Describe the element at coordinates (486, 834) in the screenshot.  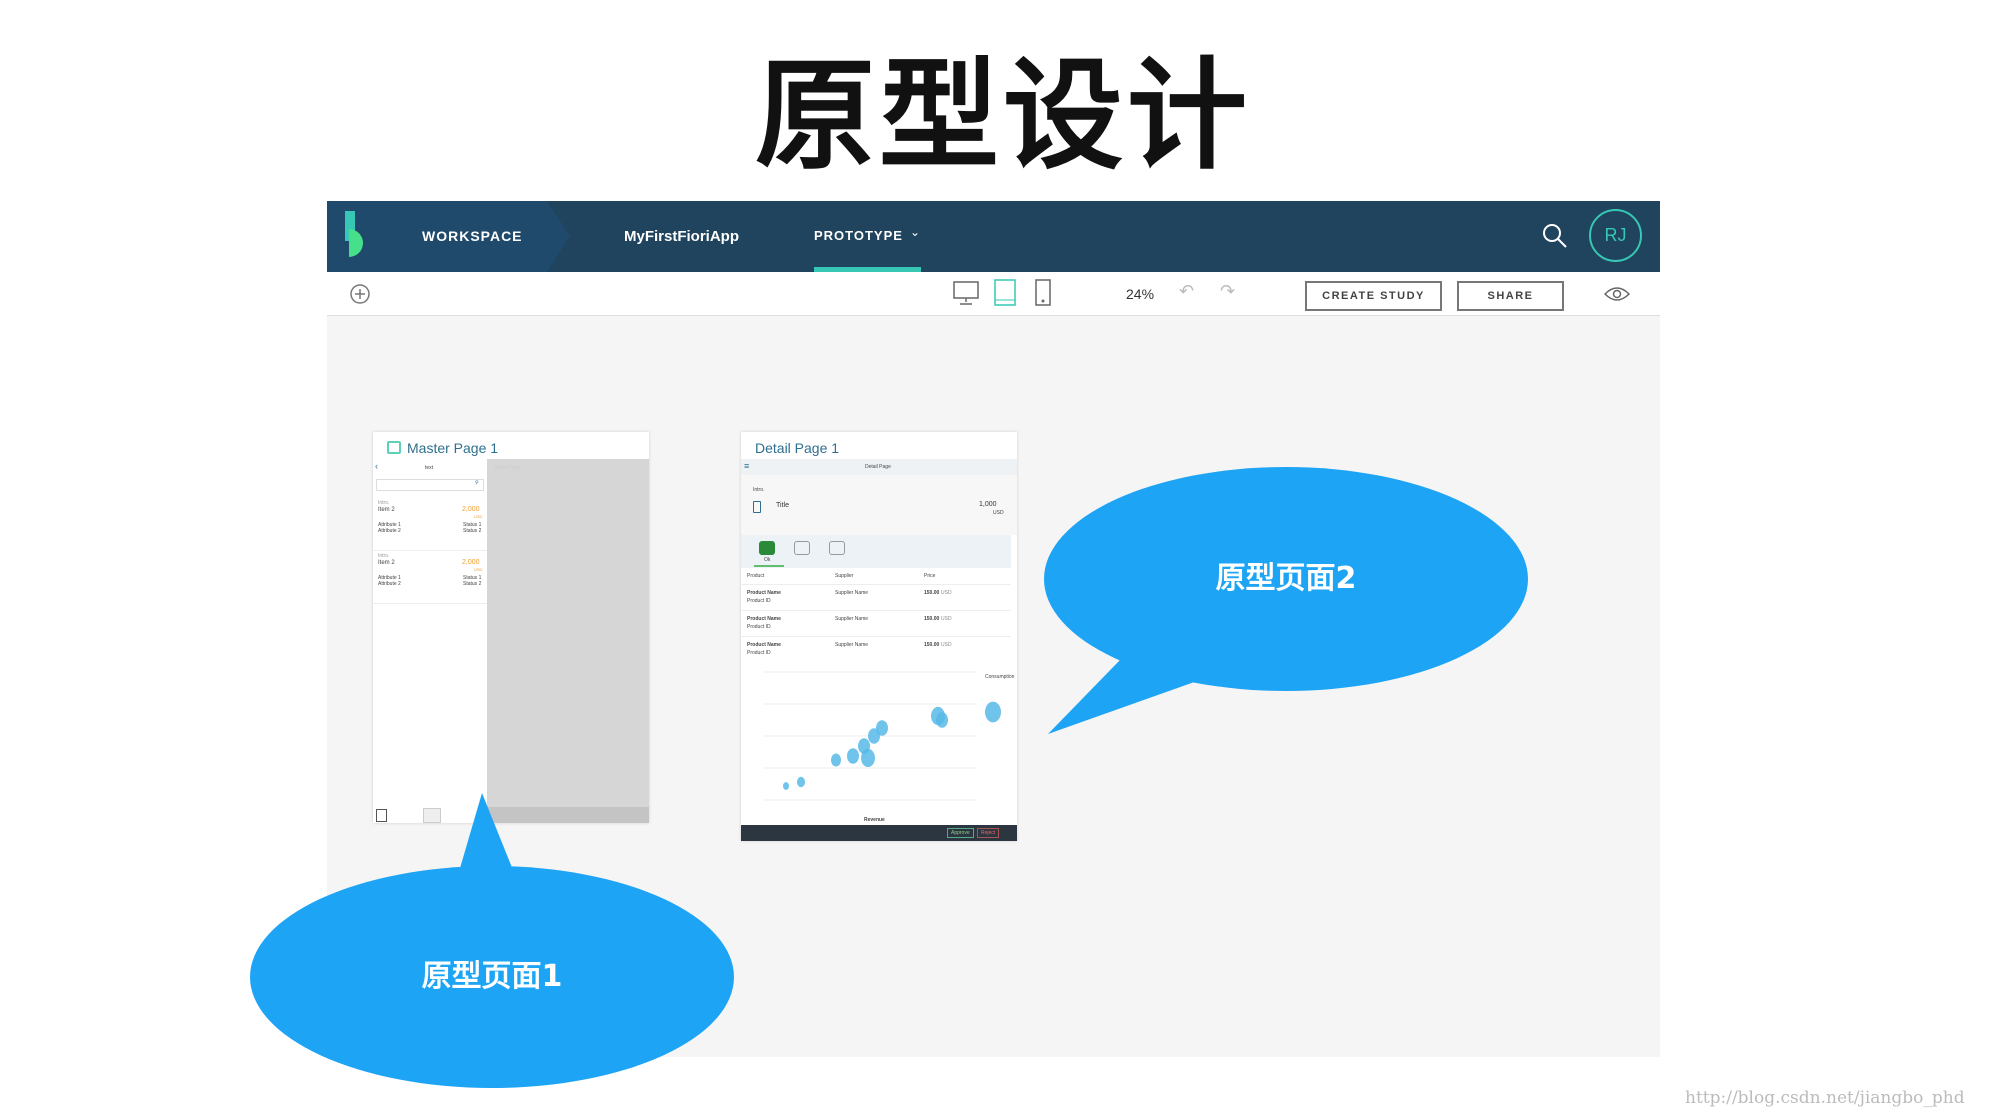
I see `callout-1-tail` at that location.